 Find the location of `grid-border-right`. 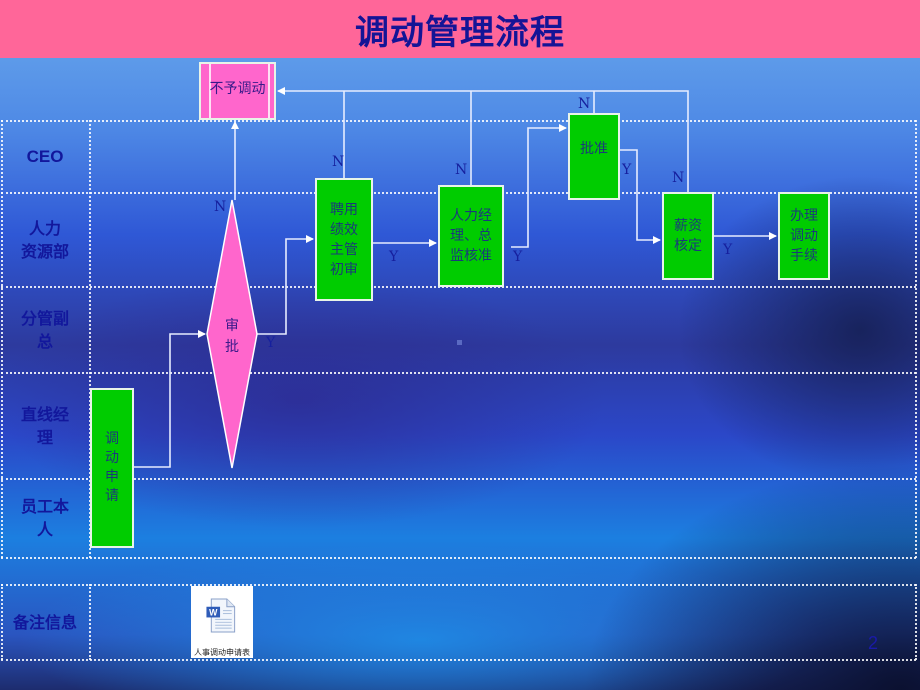

grid-border-right is located at coordinates (916, 339).